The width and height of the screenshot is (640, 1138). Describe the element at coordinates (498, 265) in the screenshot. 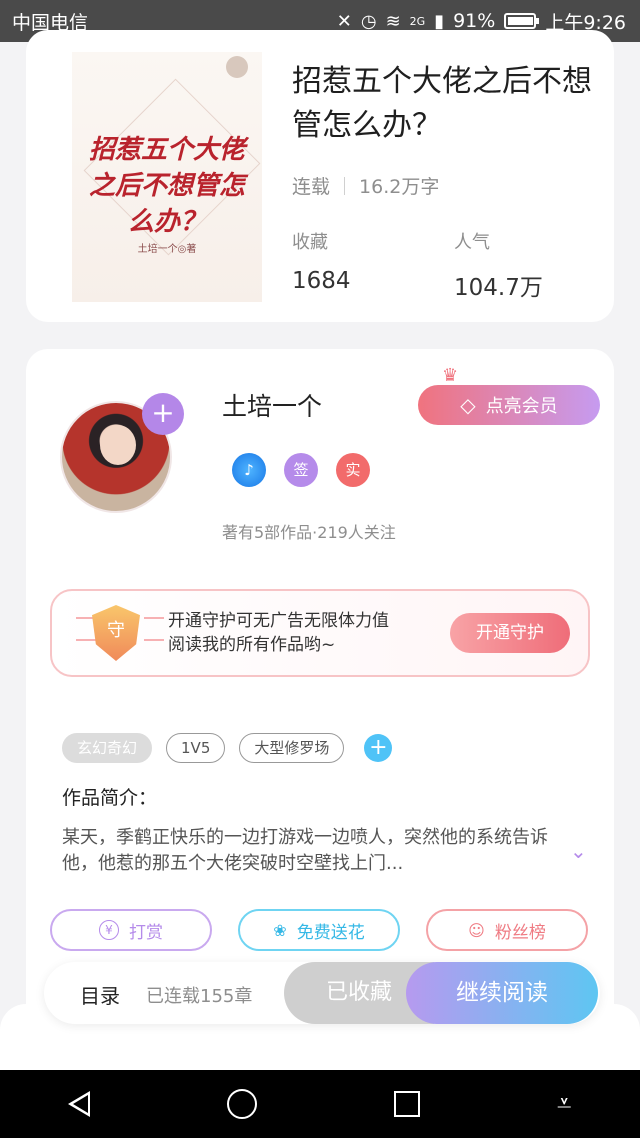

I see `stat-popularity: 人气 104.7万` at that location.